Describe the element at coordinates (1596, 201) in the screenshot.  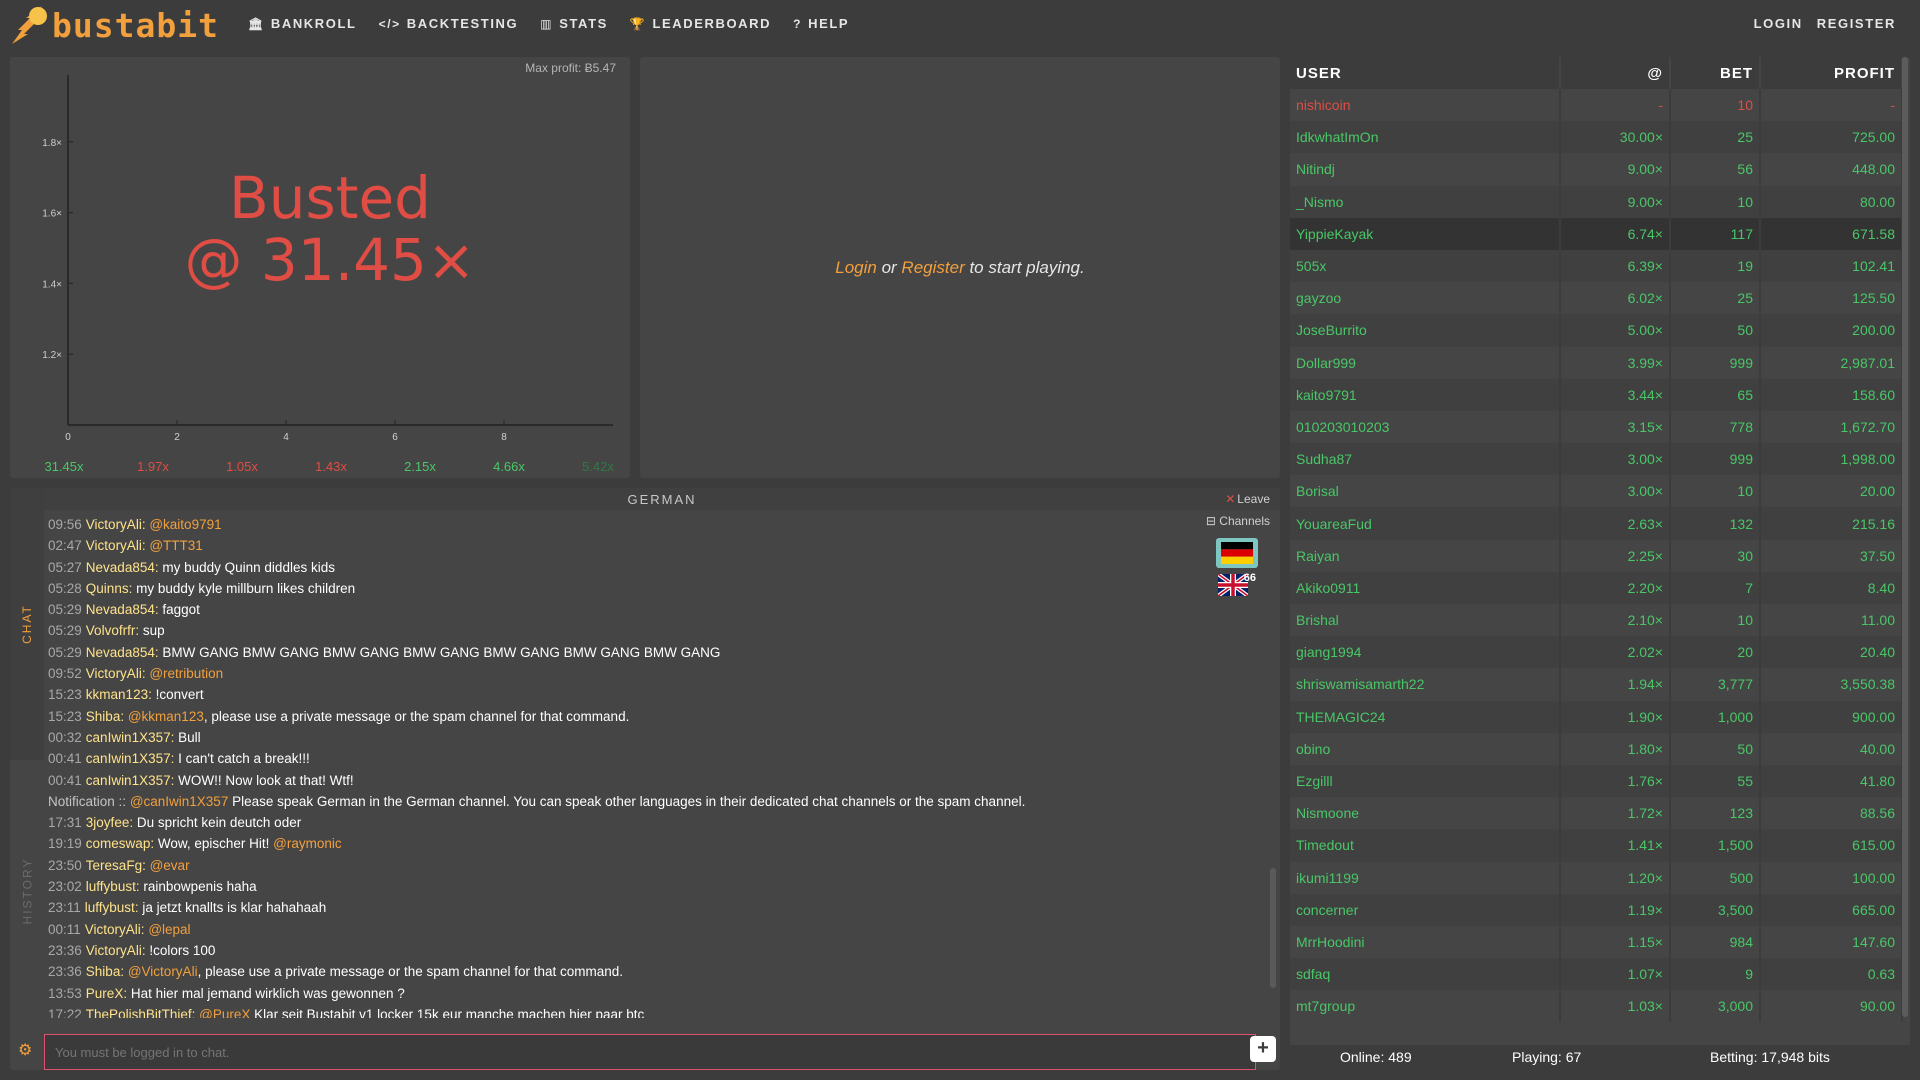
I see `player-row: _Nismo 9.00× 10 80.00` at that location.